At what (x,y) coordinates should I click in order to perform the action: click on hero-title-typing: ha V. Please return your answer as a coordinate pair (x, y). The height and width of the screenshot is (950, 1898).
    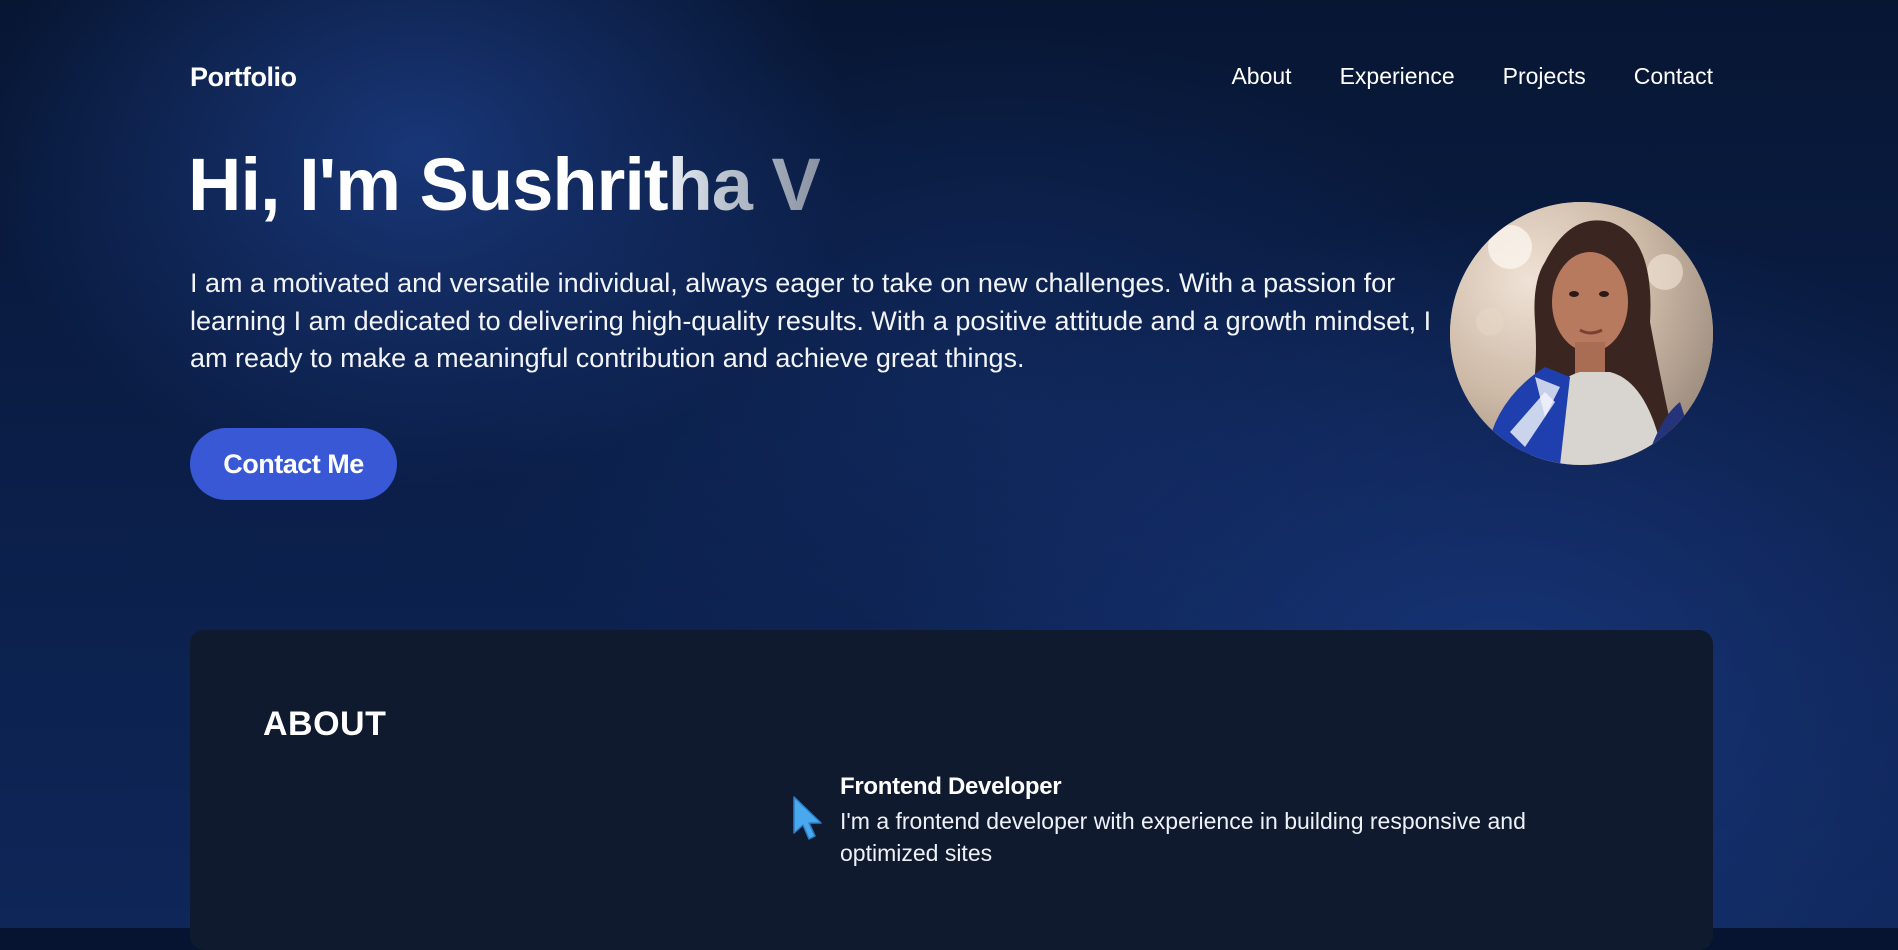
    Looking at the image, I should click on (744, 184).